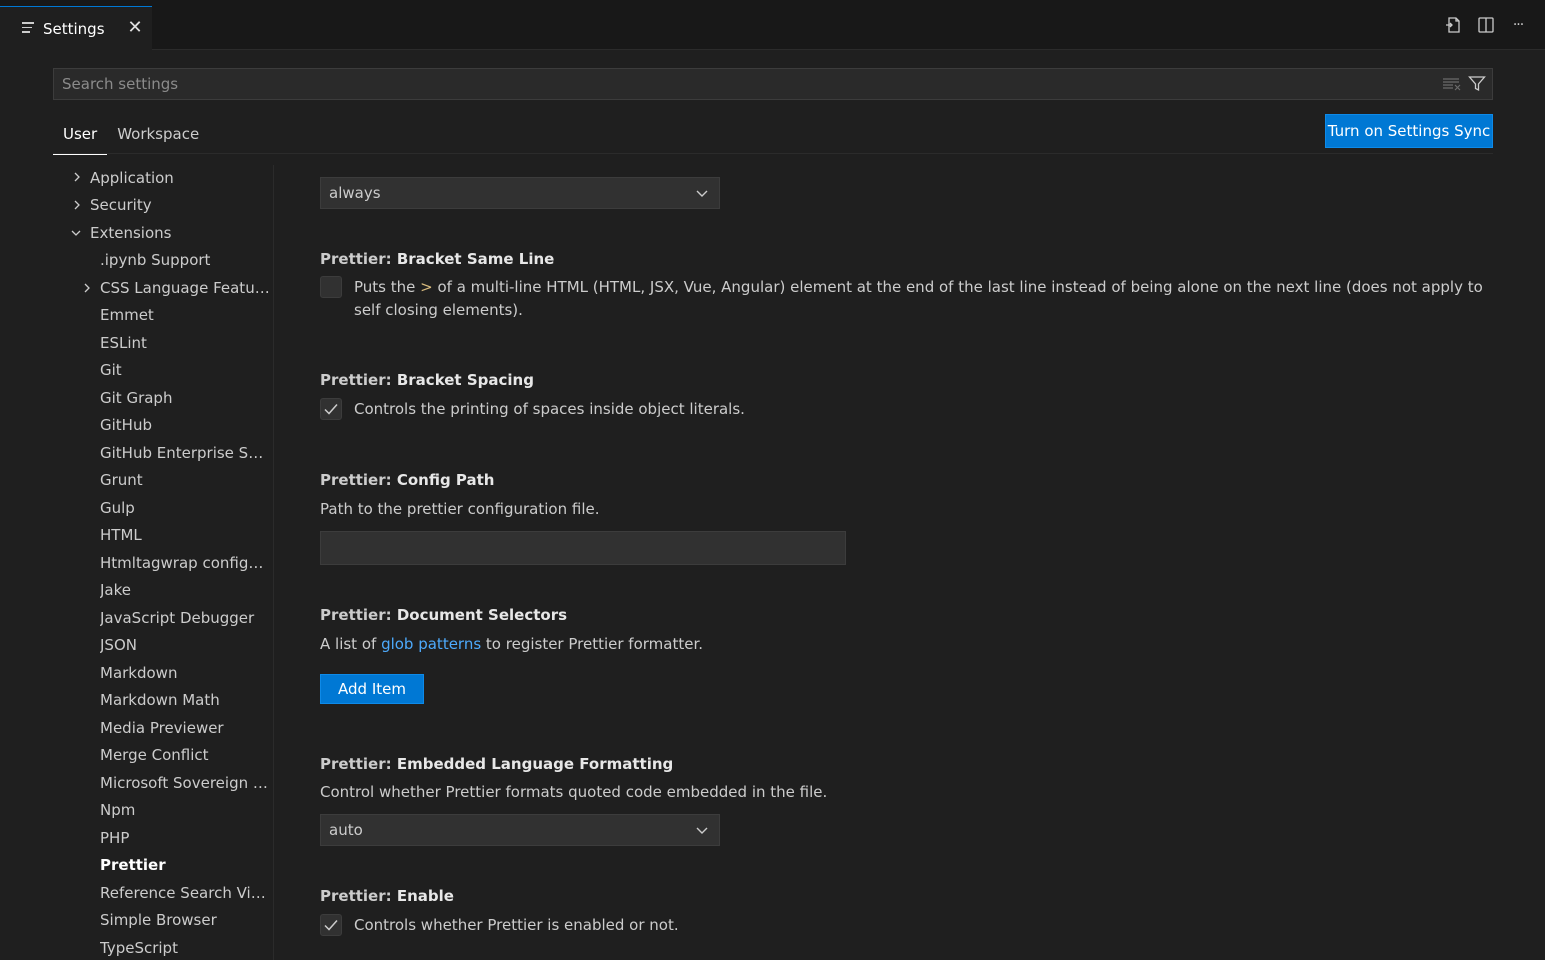 The height and width of the screenshot is (960, 1545). Describe the element at coordinates (185, 893) in the screenshot. I see `toc-item-reference-search-view: Reference Search View` at that location.